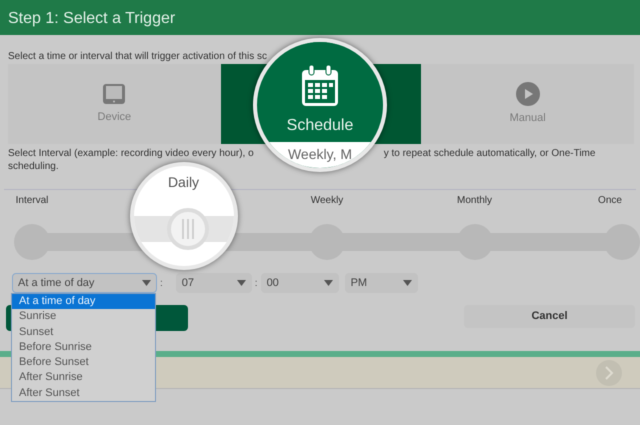 This screenshot has width=640, height=425. I want to click on dropdown-option: After Sunset, so click(83, 394).